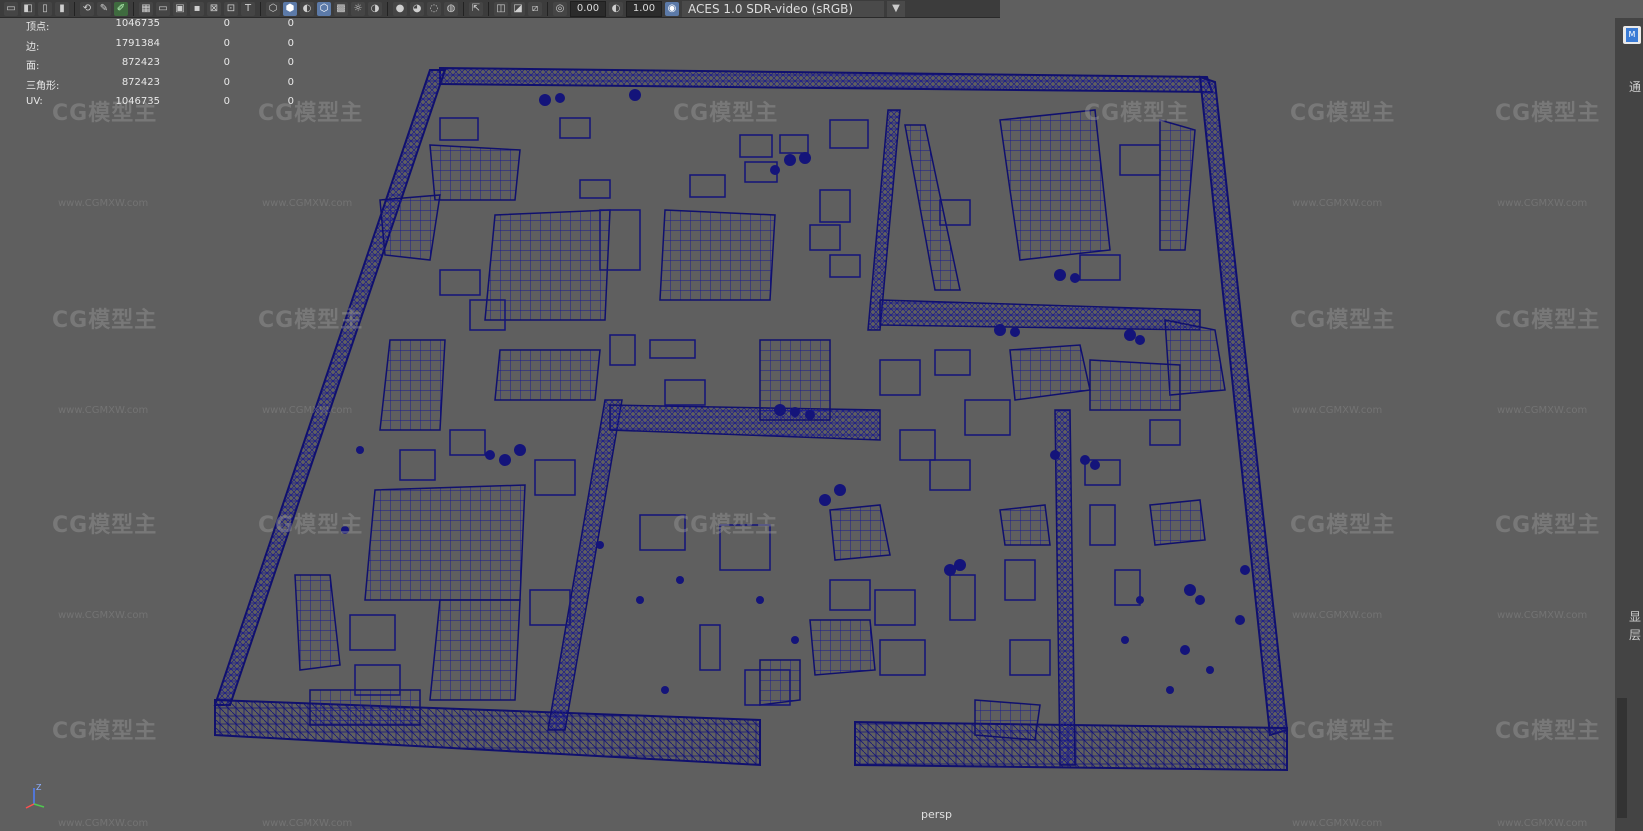 The height and width of the screenshot is (831, 1643). What do you see at coordinates (137, 43) in the screenshot?
I see `hud-value: 1791384` at bounding box center [137, 43].